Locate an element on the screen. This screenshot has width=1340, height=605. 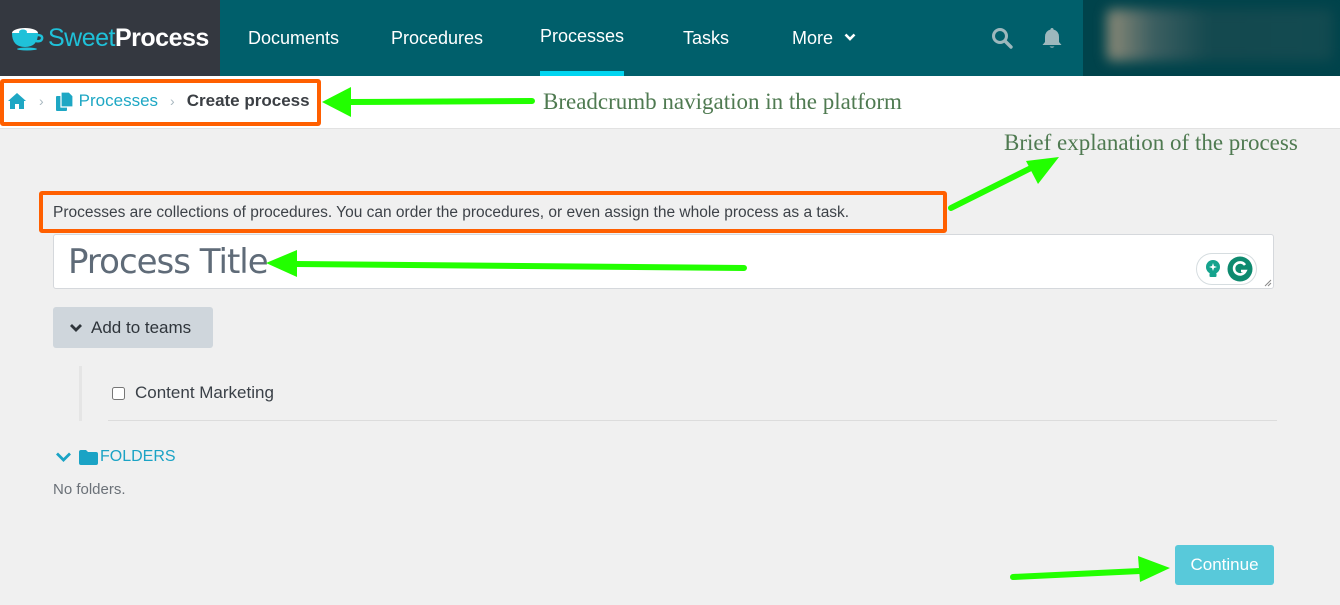
bell-icon is located at coordinates (1052, 38).